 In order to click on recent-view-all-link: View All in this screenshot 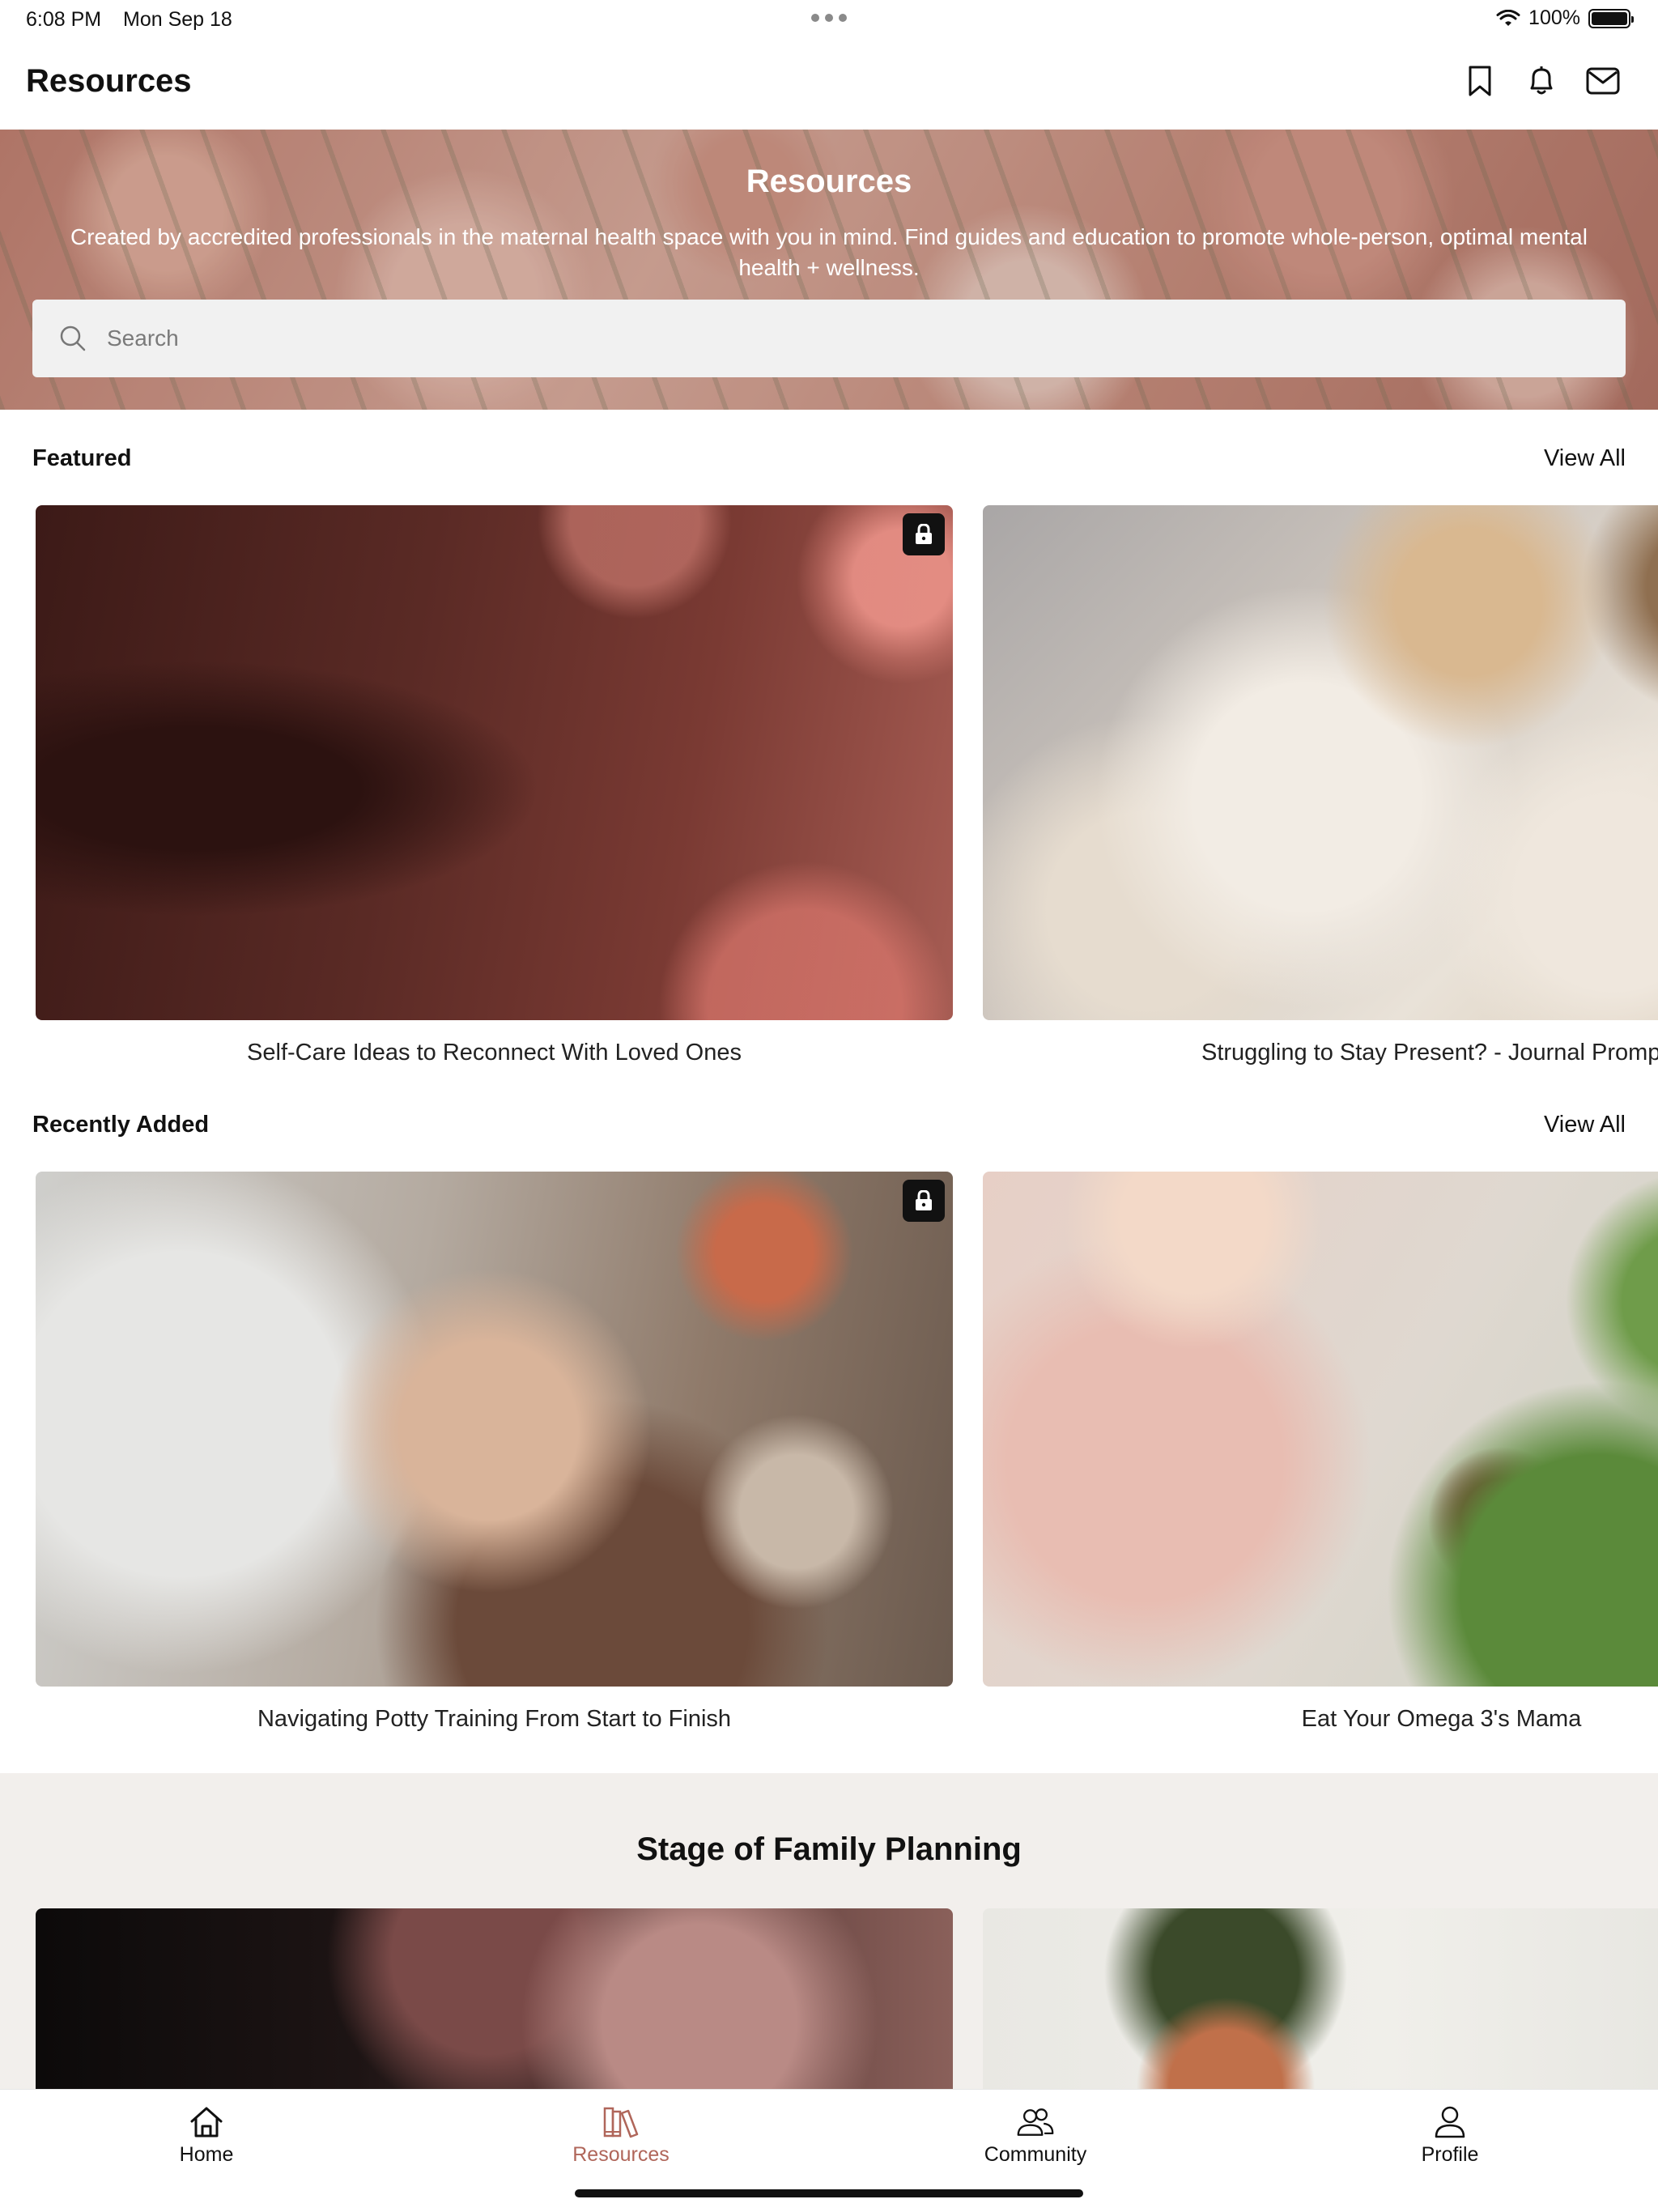, I will do `click(1585, 1125)`.